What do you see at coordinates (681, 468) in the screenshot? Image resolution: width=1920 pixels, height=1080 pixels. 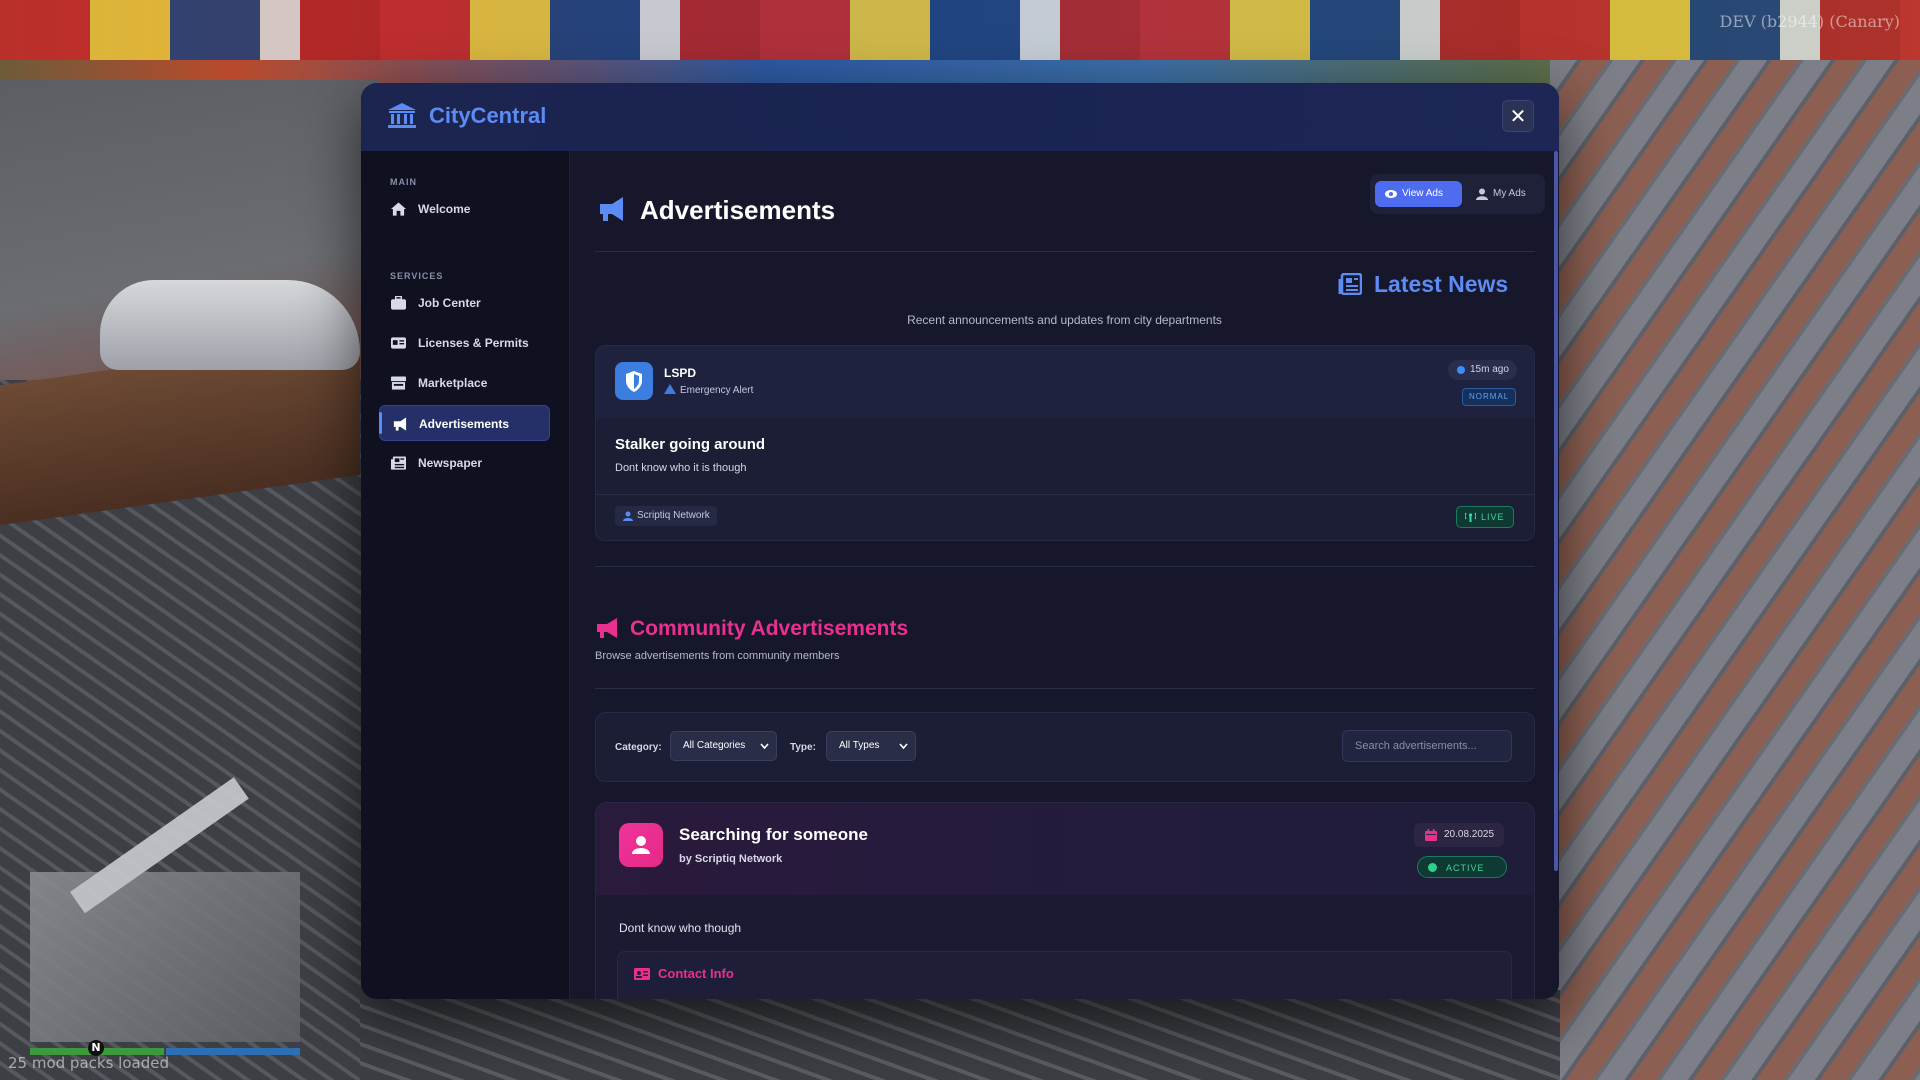 I see `news-body: Dont know who it is though` at bounding box center [681, 468].